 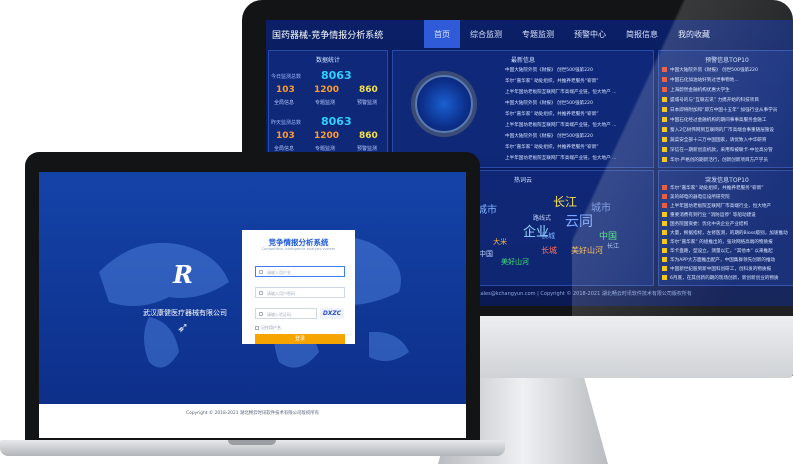 I want to click on username-placeholder: 请输入用户名, so click(x=279, y=272).